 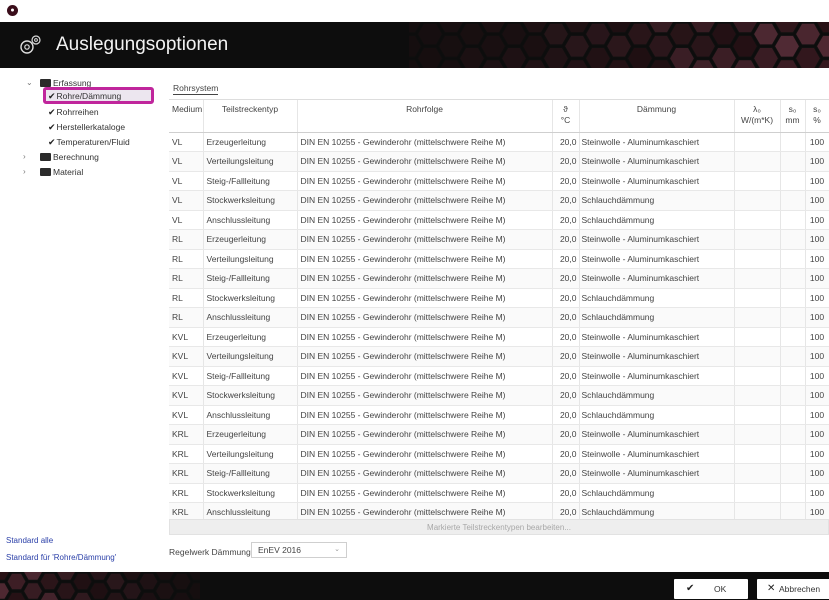 I want to click on tree-item-material: › Material, so click(x=53, y=172).